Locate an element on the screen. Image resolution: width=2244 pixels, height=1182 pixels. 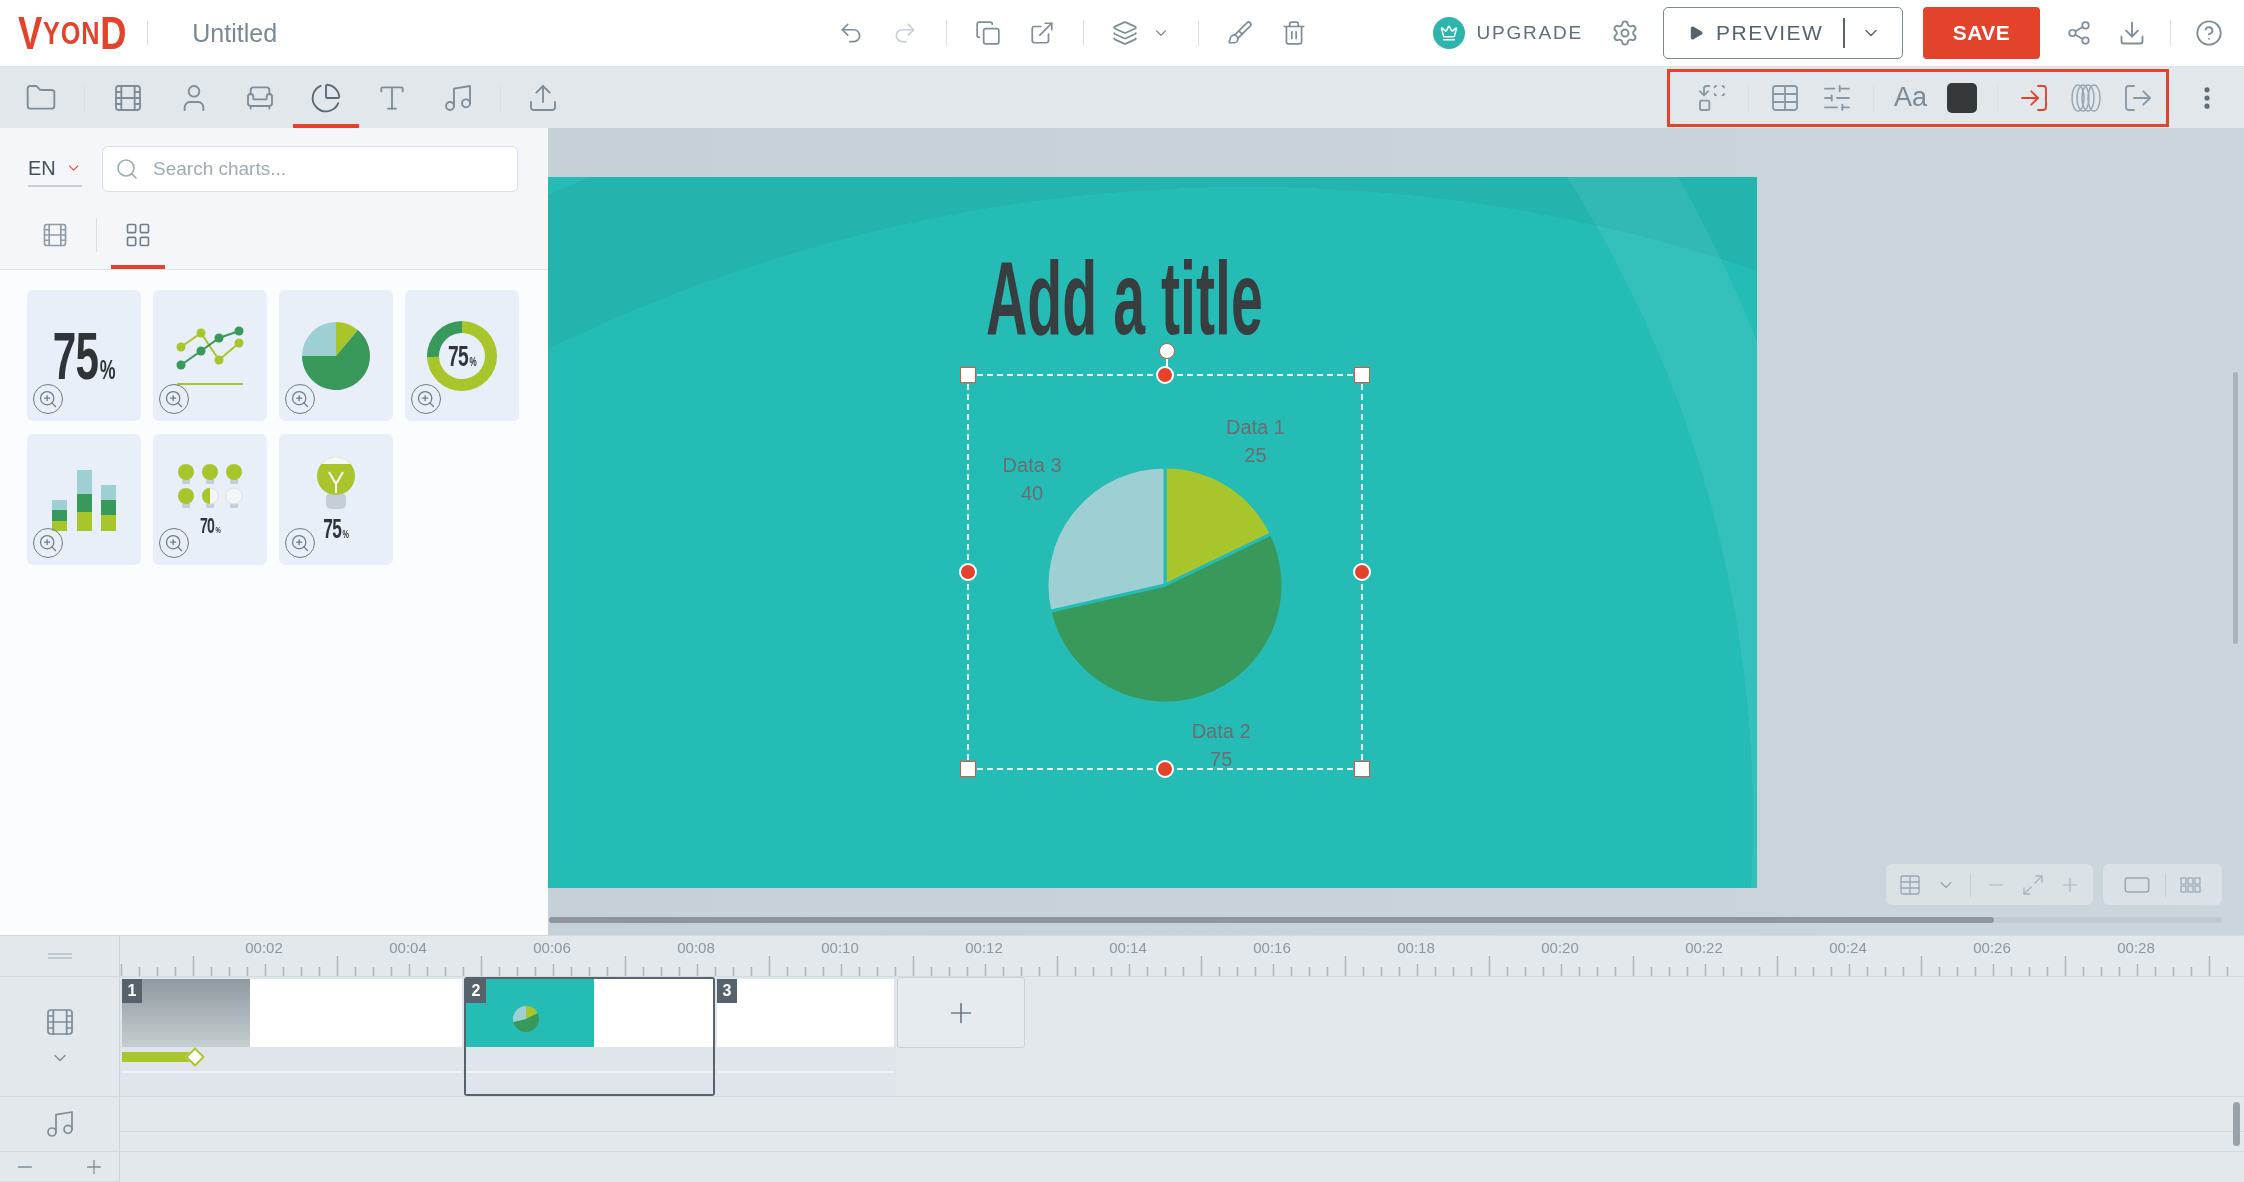
pie-chart-drawing is located at coordinates (336, 355).